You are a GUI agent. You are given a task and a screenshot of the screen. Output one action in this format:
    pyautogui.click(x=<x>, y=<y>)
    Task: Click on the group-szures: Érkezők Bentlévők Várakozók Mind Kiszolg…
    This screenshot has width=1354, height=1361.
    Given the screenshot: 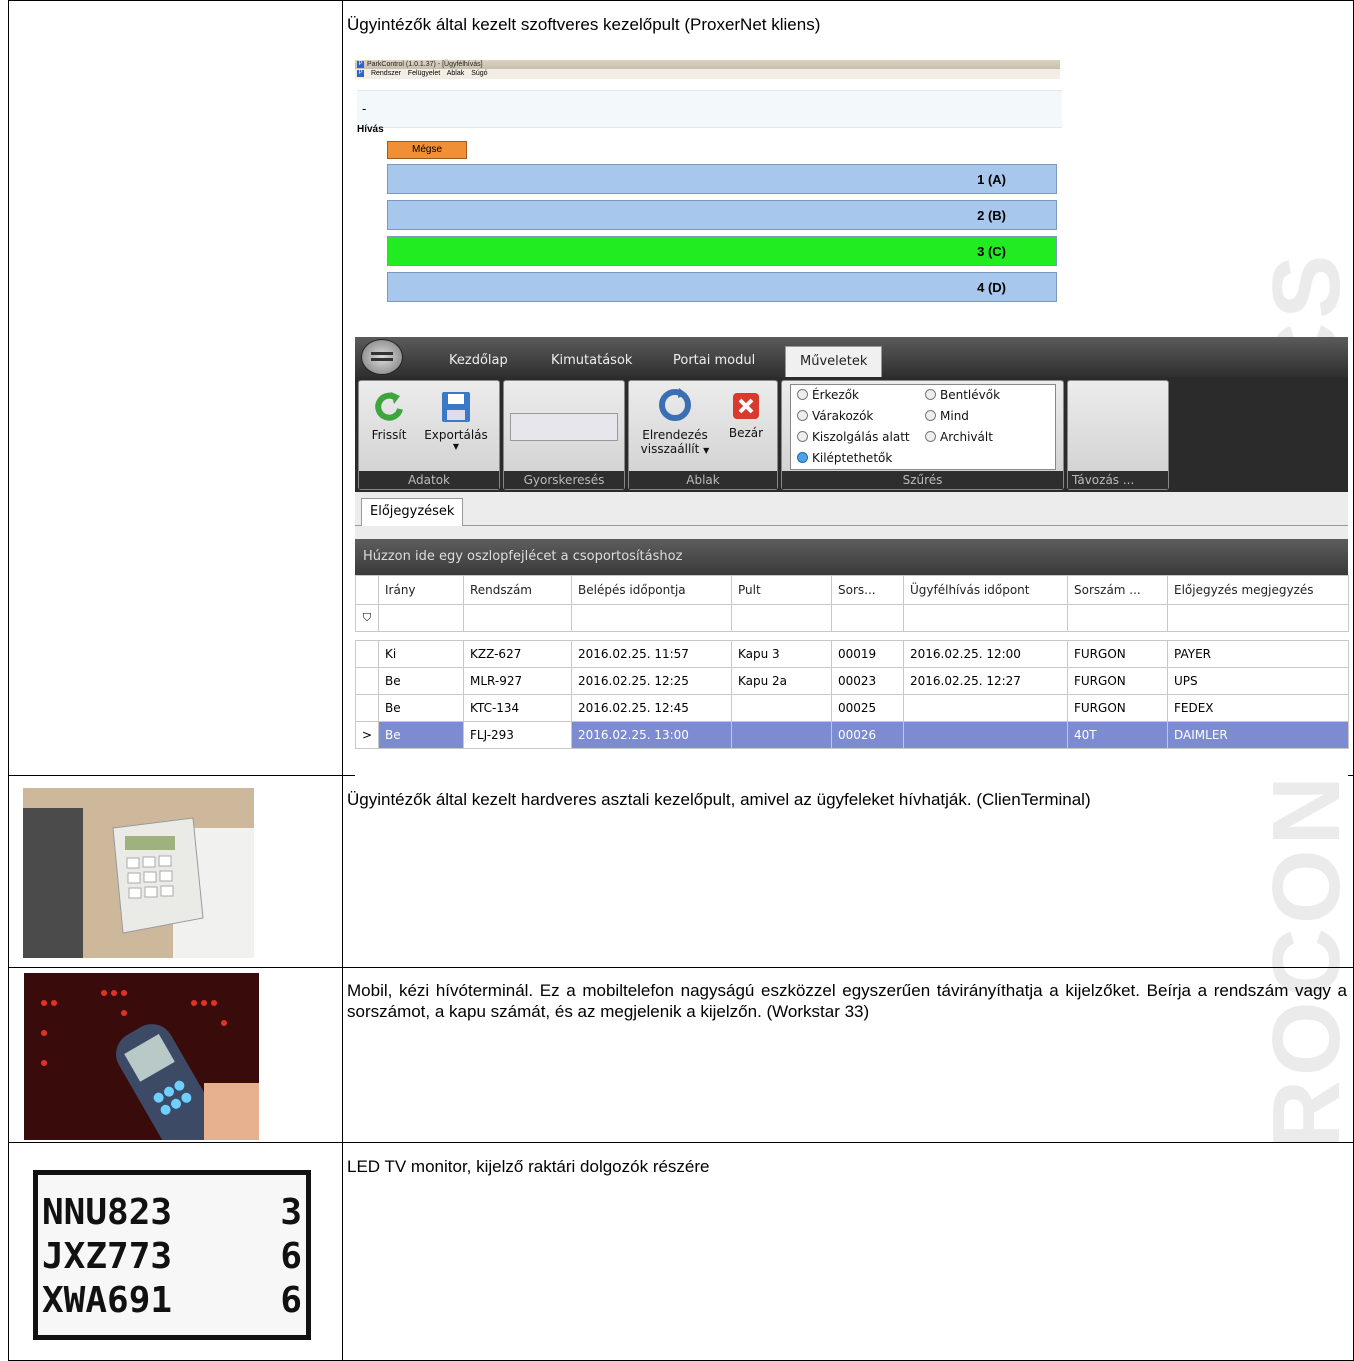 What is the action you would take?
    pyautogui.click(x=922, y=435)
    